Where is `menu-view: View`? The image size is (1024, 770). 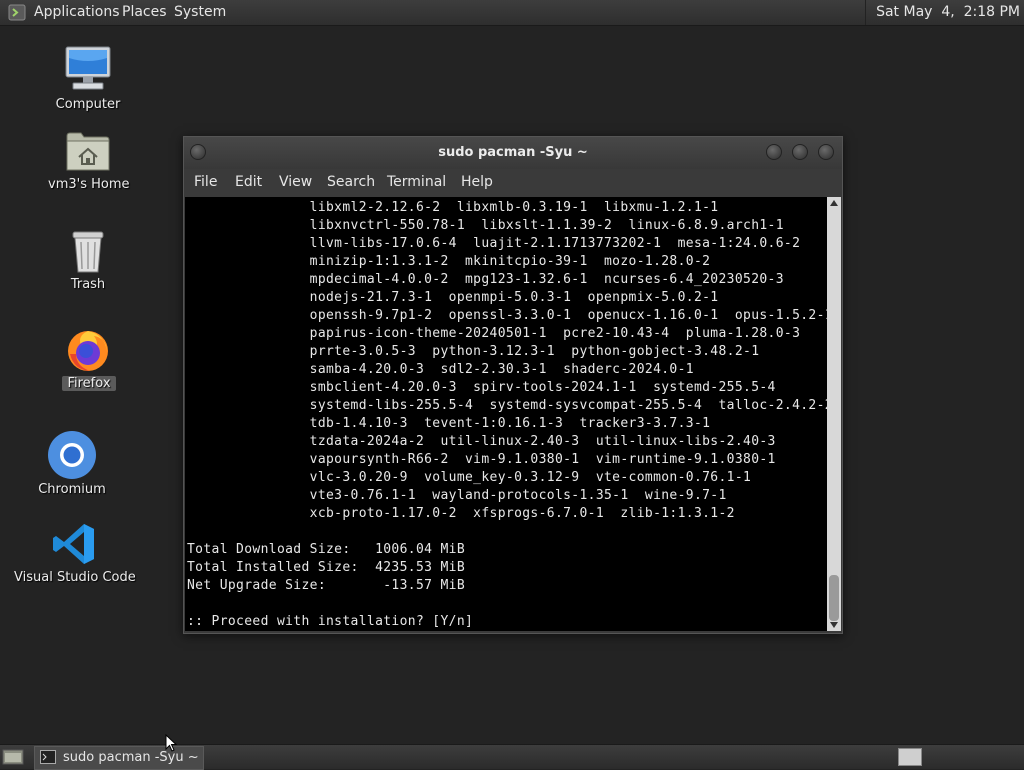
menu-view: View is located at coordinates (295, 182).